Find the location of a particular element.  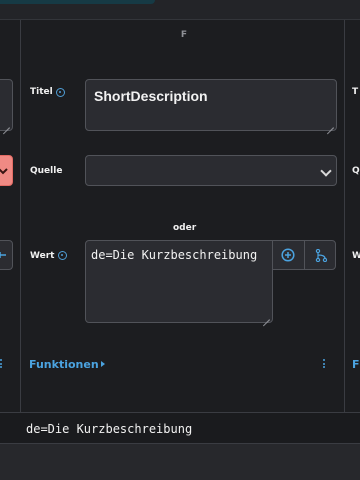

footer-bar is located at coordinates (180, 462).